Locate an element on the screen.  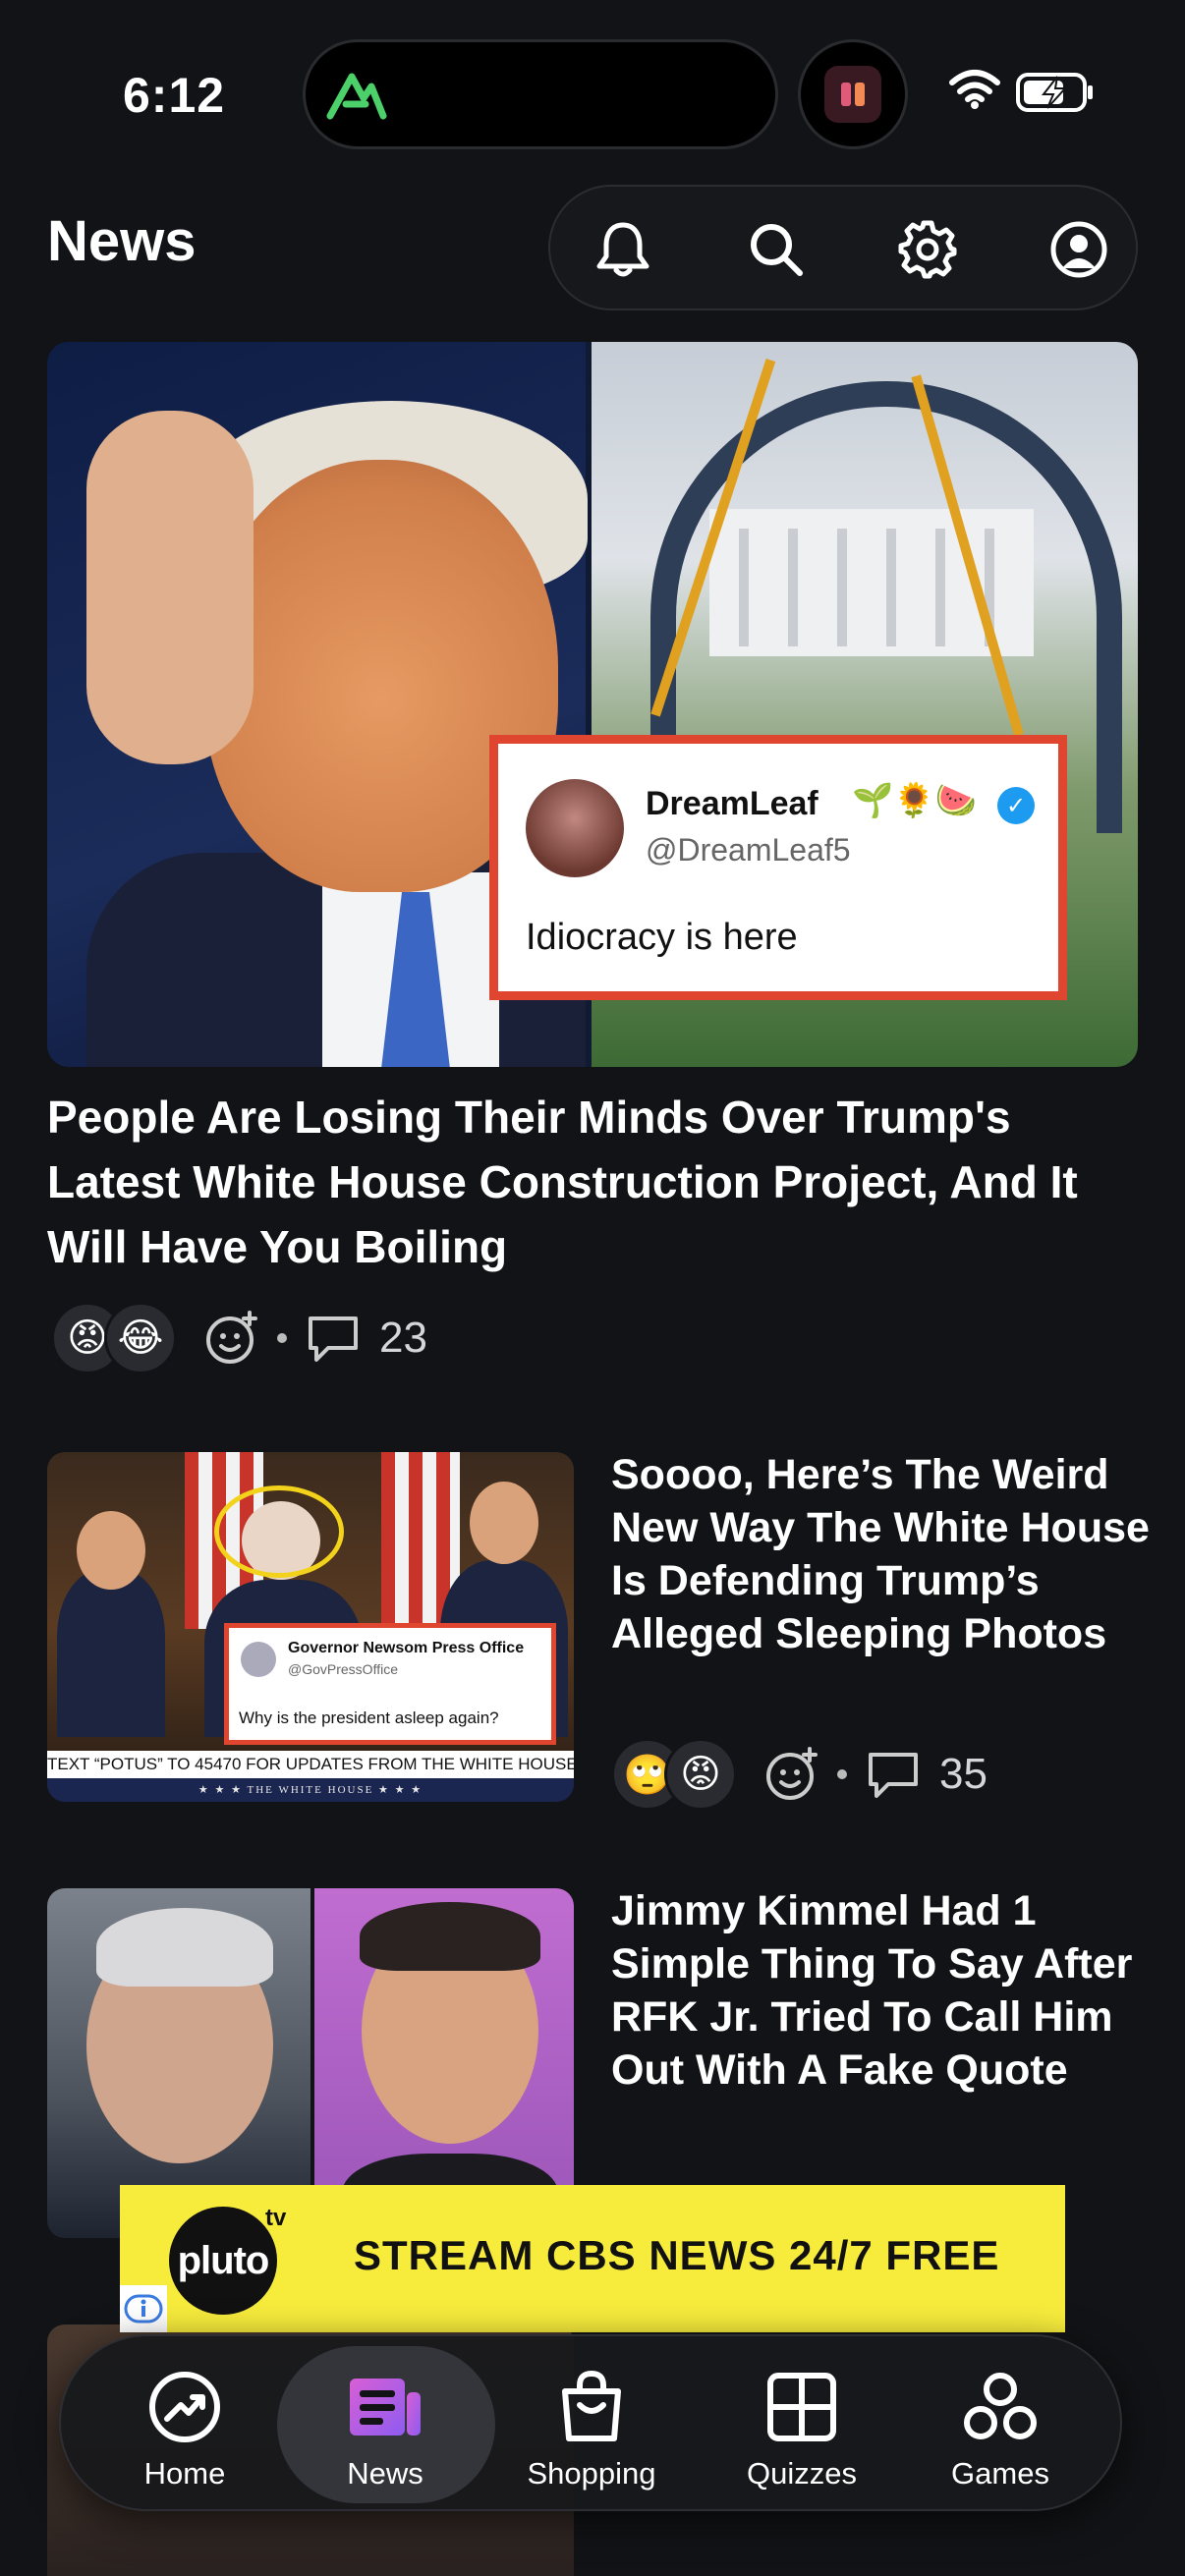
verified-badge-icon: ✓ is located at coordinates (1016, 805).